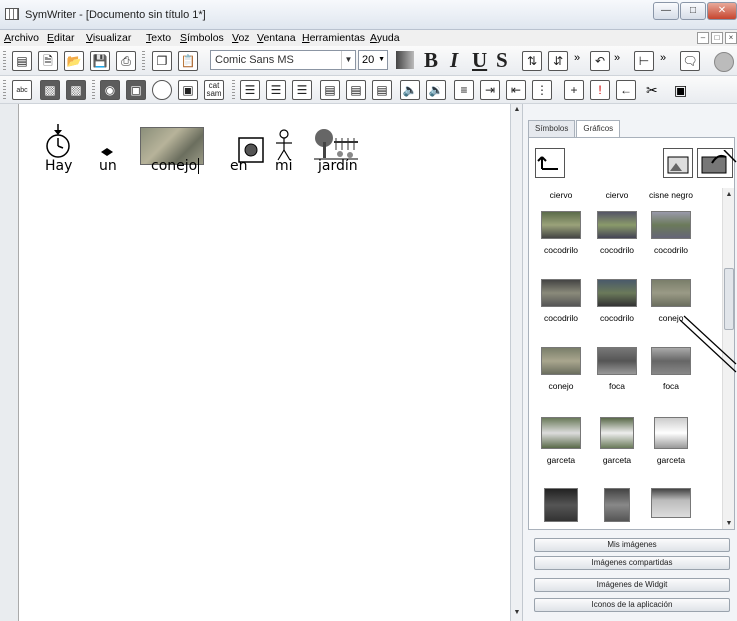  I want to click on menu-archivo: Archivo, so click(21, 38).